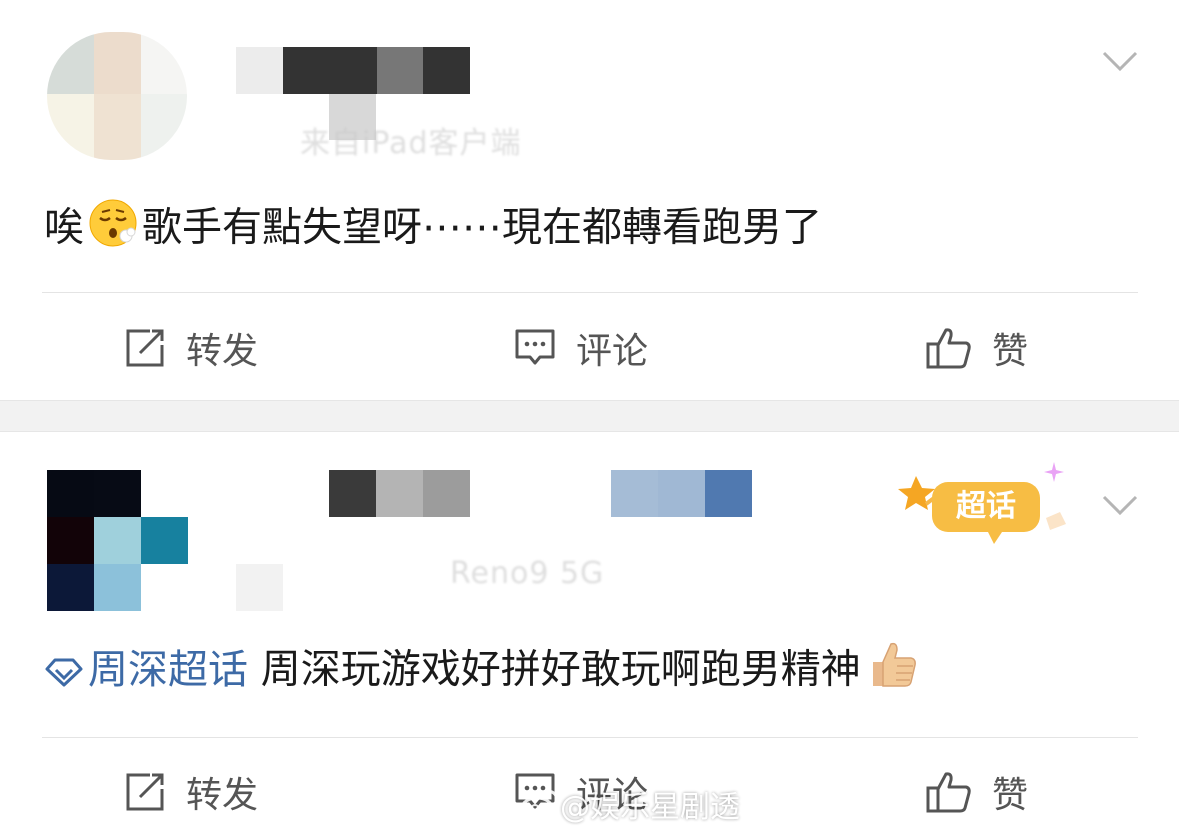 This screenshot has width=1179, height=833. I want to click on super-topic-link: 周深超话, so click(146, 670).